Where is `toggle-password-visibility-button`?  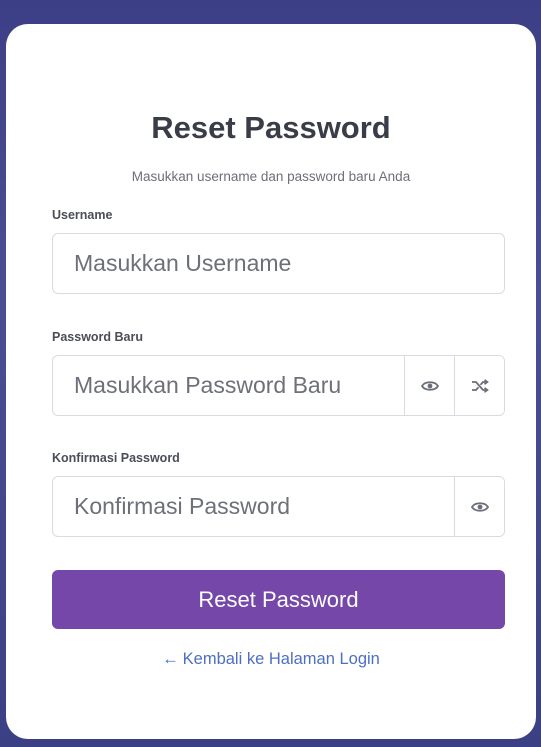 toggle-password-visibility-button is located at coordinates (429, 385).